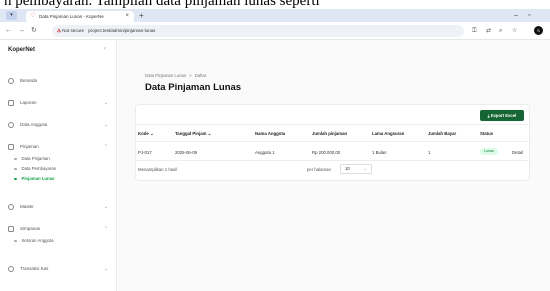 This screenshot has height=291, width=550. I want to click on maximize-icon: ▫, so click(529, 15).